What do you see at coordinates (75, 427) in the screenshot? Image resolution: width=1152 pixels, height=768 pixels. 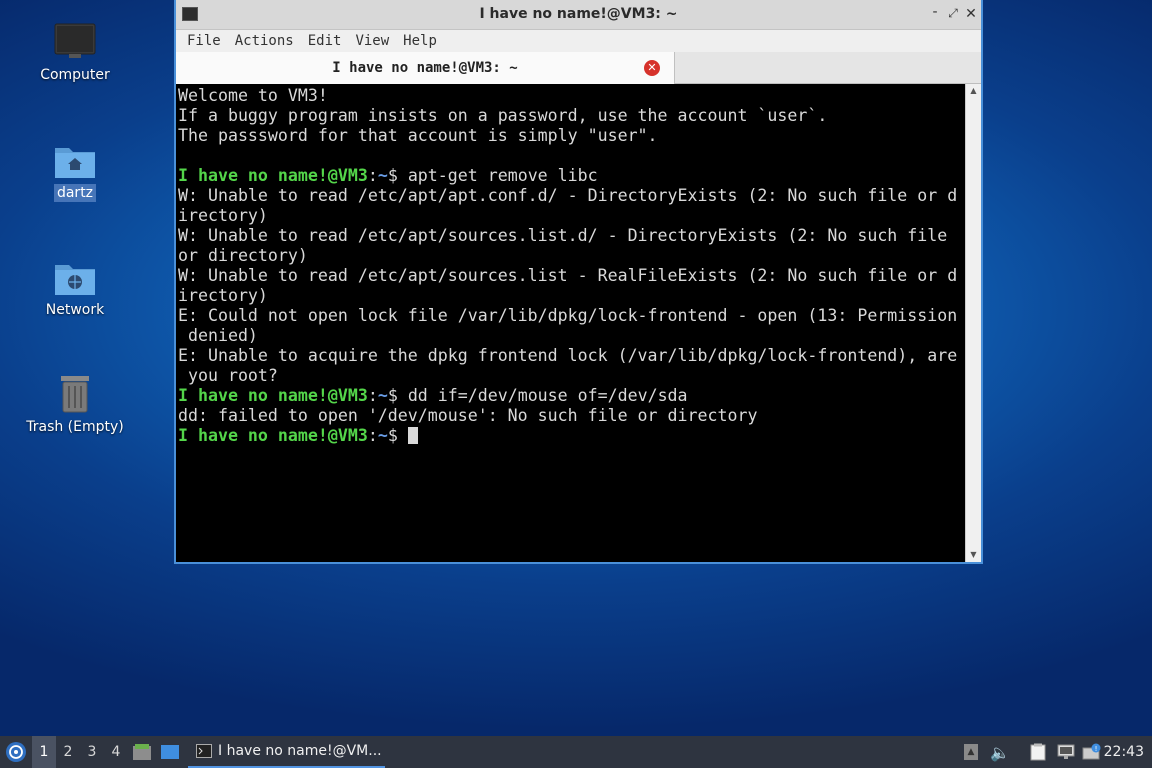 I see `desktop-icon-label: Trash (Empty)` at bounding box center [75, 427].